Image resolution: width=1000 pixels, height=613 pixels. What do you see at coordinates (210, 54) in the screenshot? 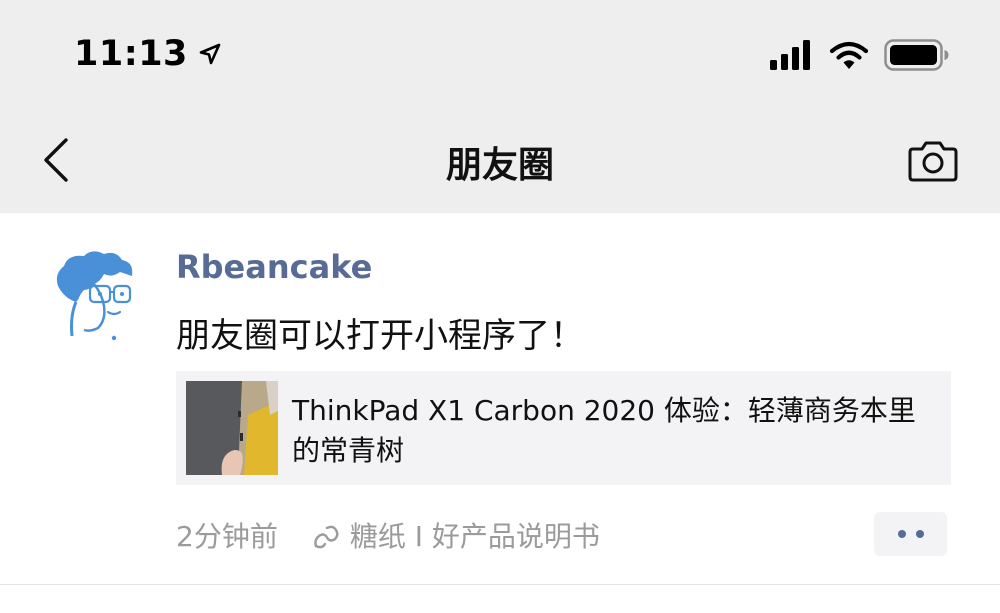
I see `location-arrow-icon` at bounding box center [210, 54].